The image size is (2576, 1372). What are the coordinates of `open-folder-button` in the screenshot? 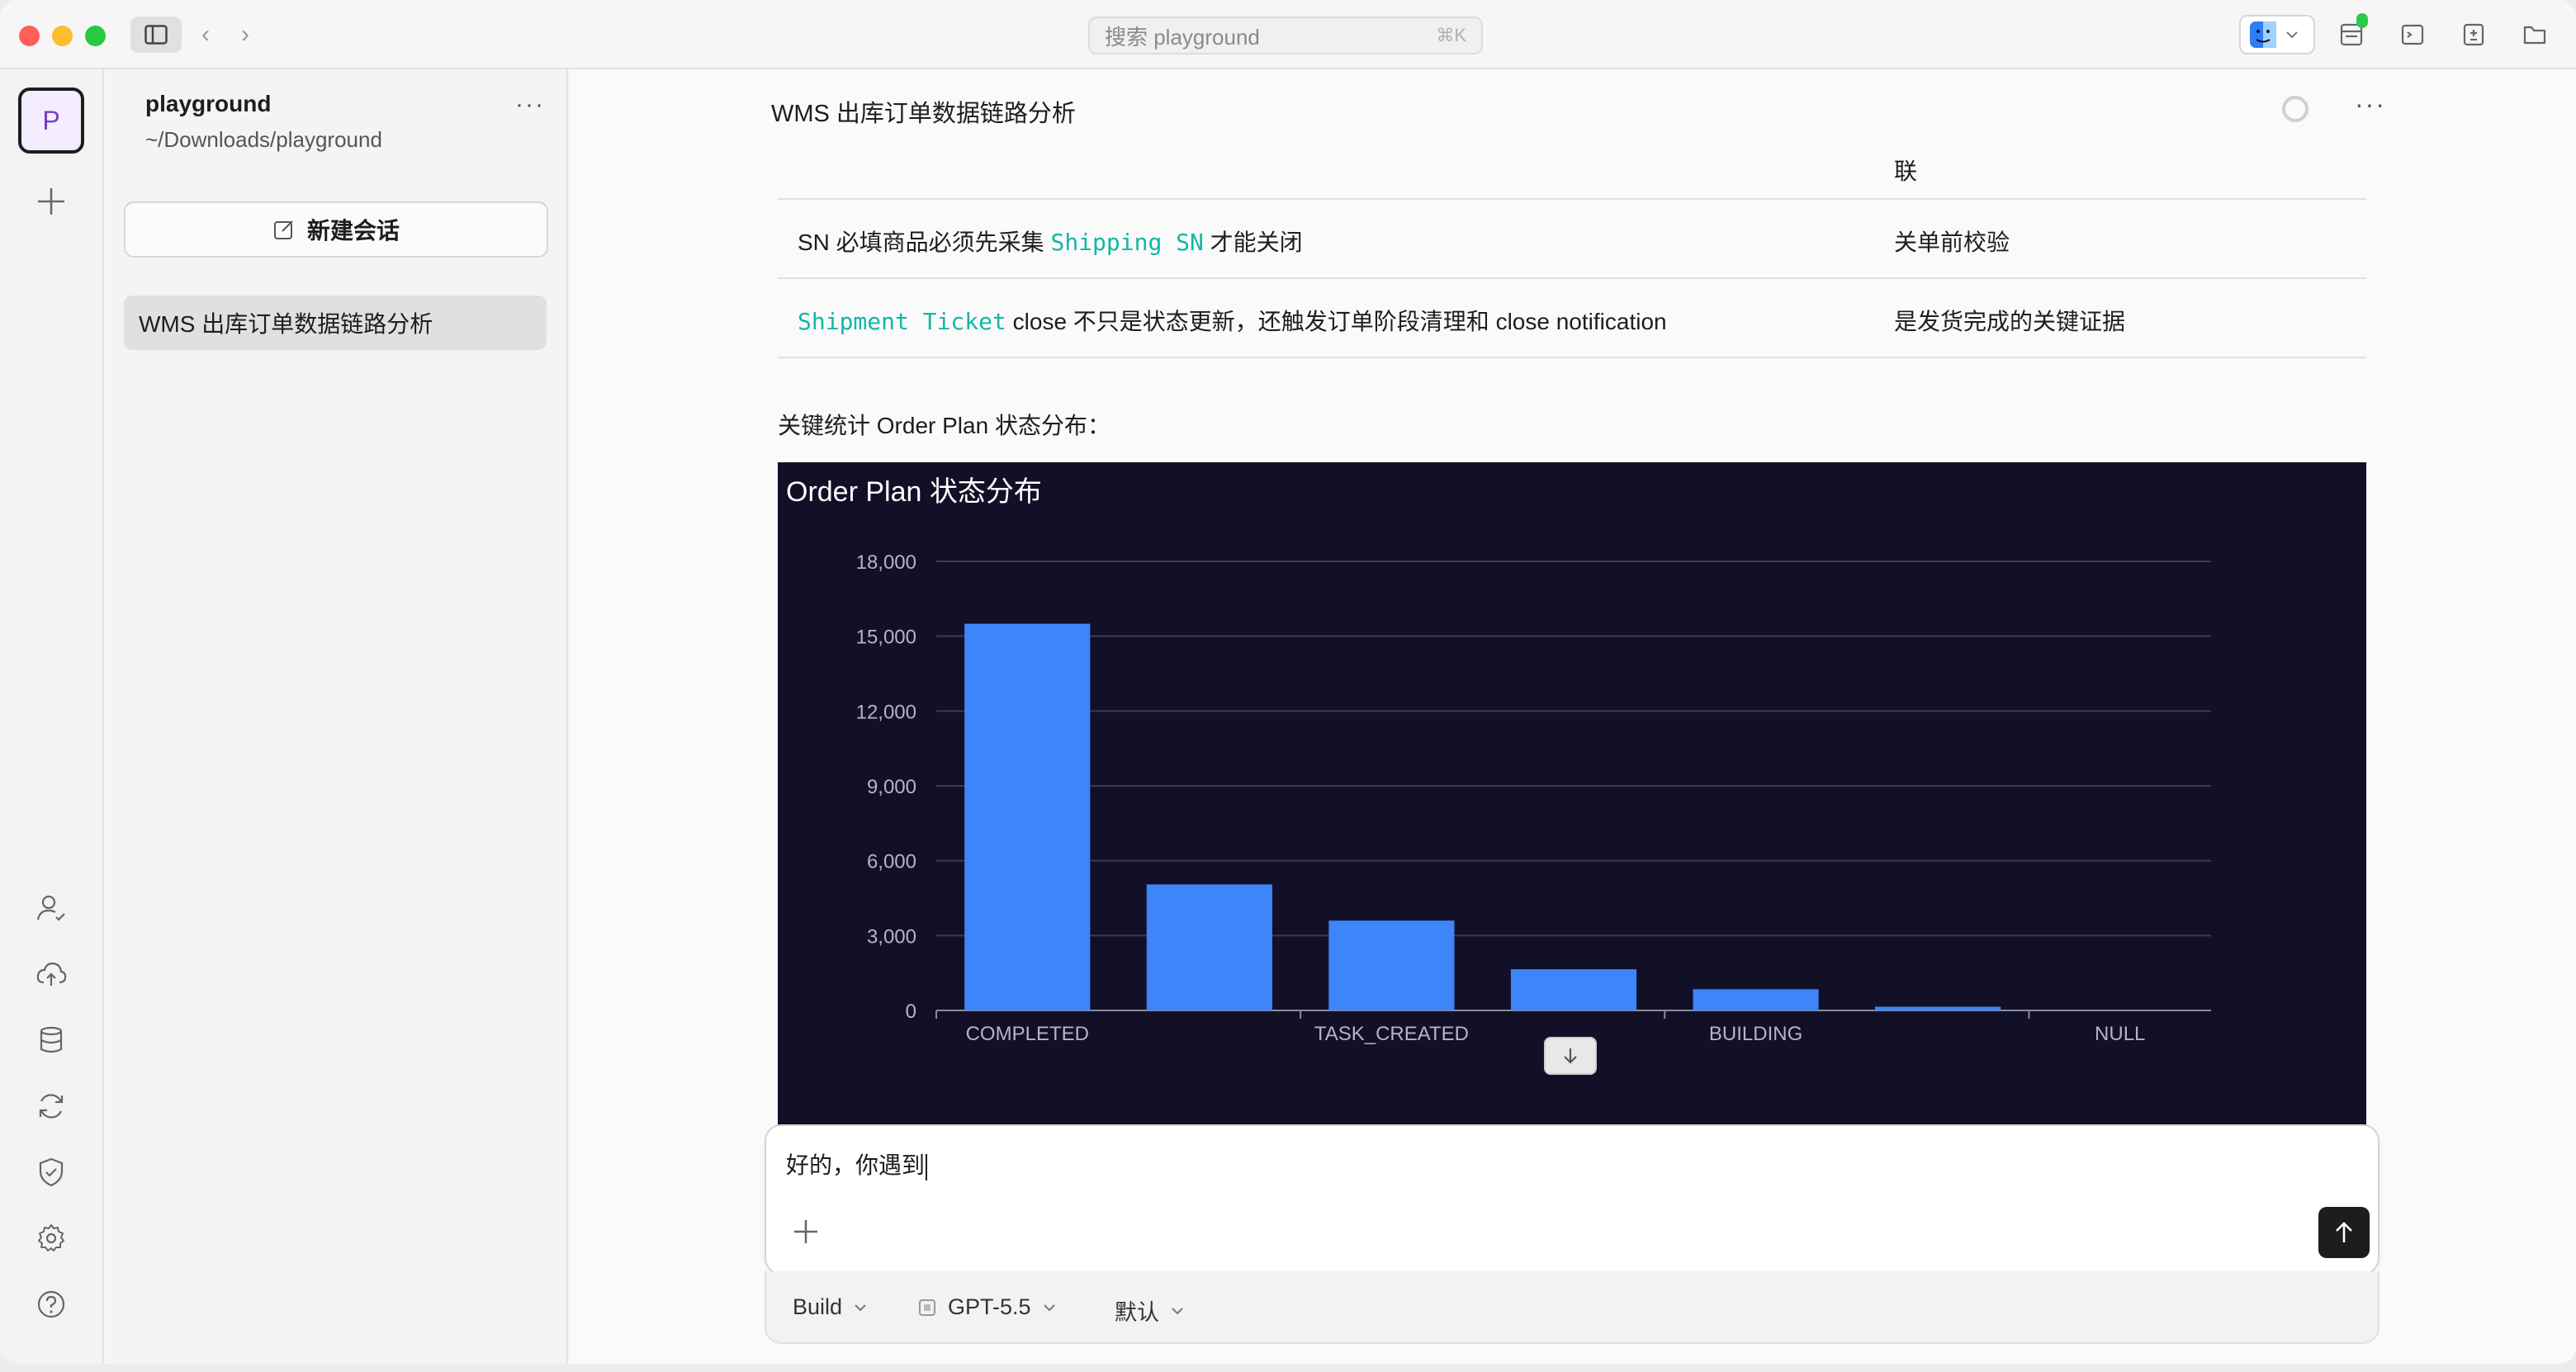 It's located at (2534, 34).